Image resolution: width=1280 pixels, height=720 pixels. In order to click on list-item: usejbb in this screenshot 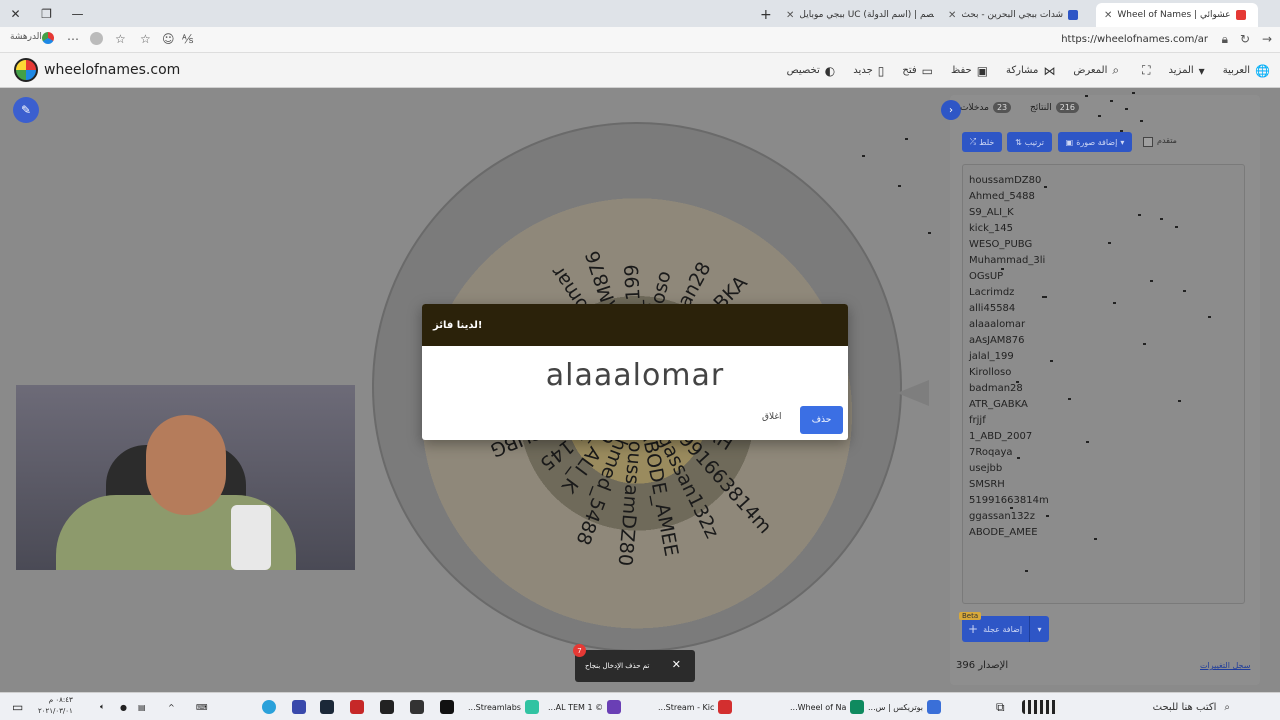, I will do `click(986, 468)`.